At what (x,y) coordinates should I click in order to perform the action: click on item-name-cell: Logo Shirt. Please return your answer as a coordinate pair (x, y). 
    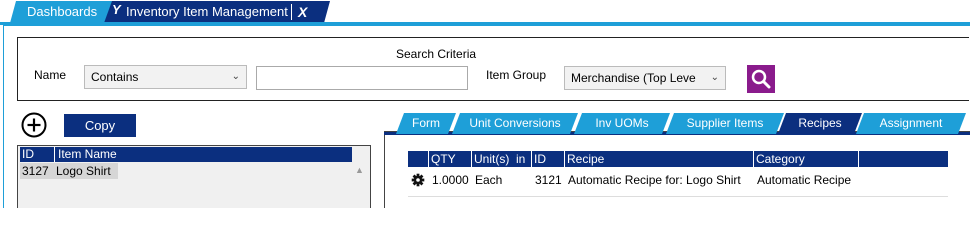
    Looking at the image, I should click on (83, 171).